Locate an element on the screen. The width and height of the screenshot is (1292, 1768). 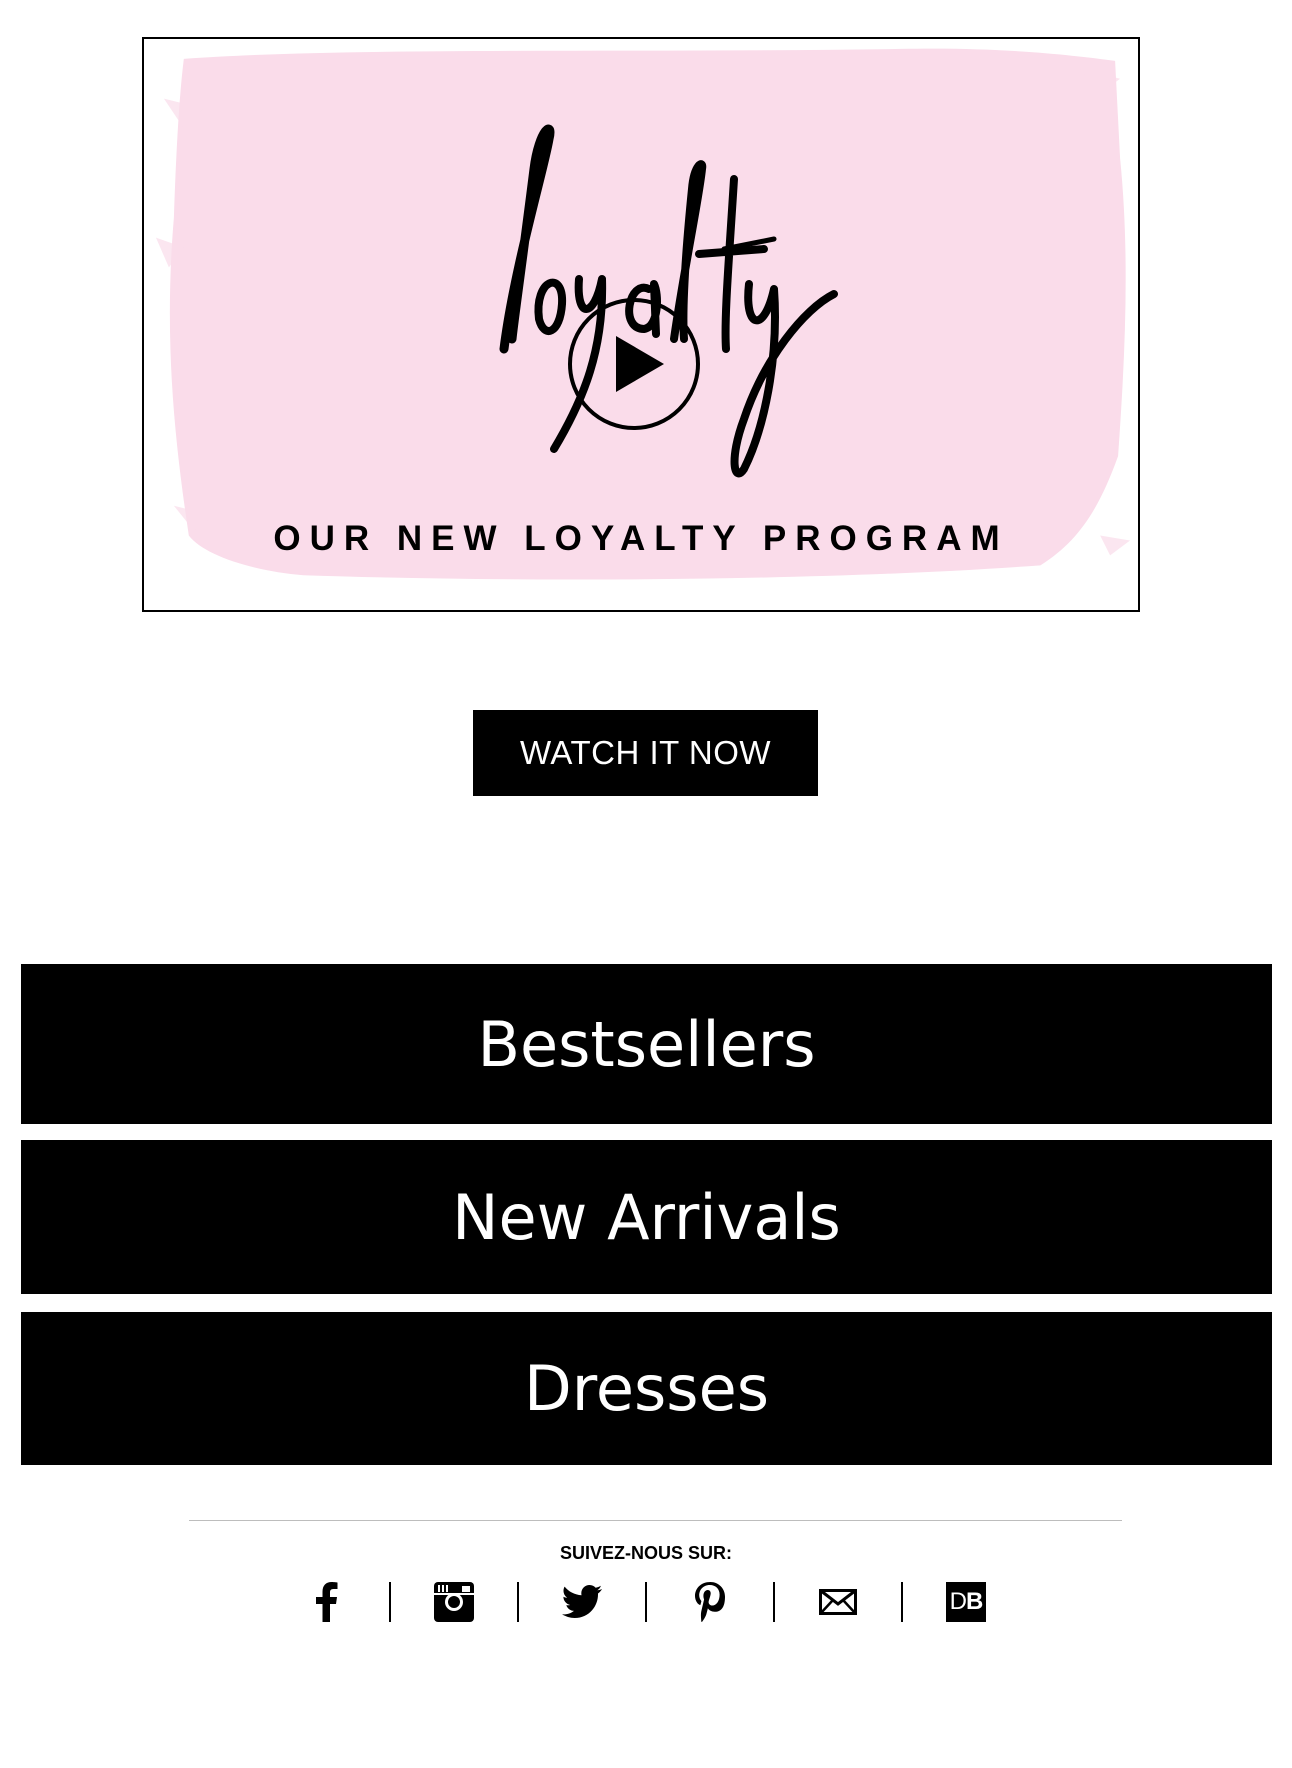
email-link is located at coordinates (838, 1602).